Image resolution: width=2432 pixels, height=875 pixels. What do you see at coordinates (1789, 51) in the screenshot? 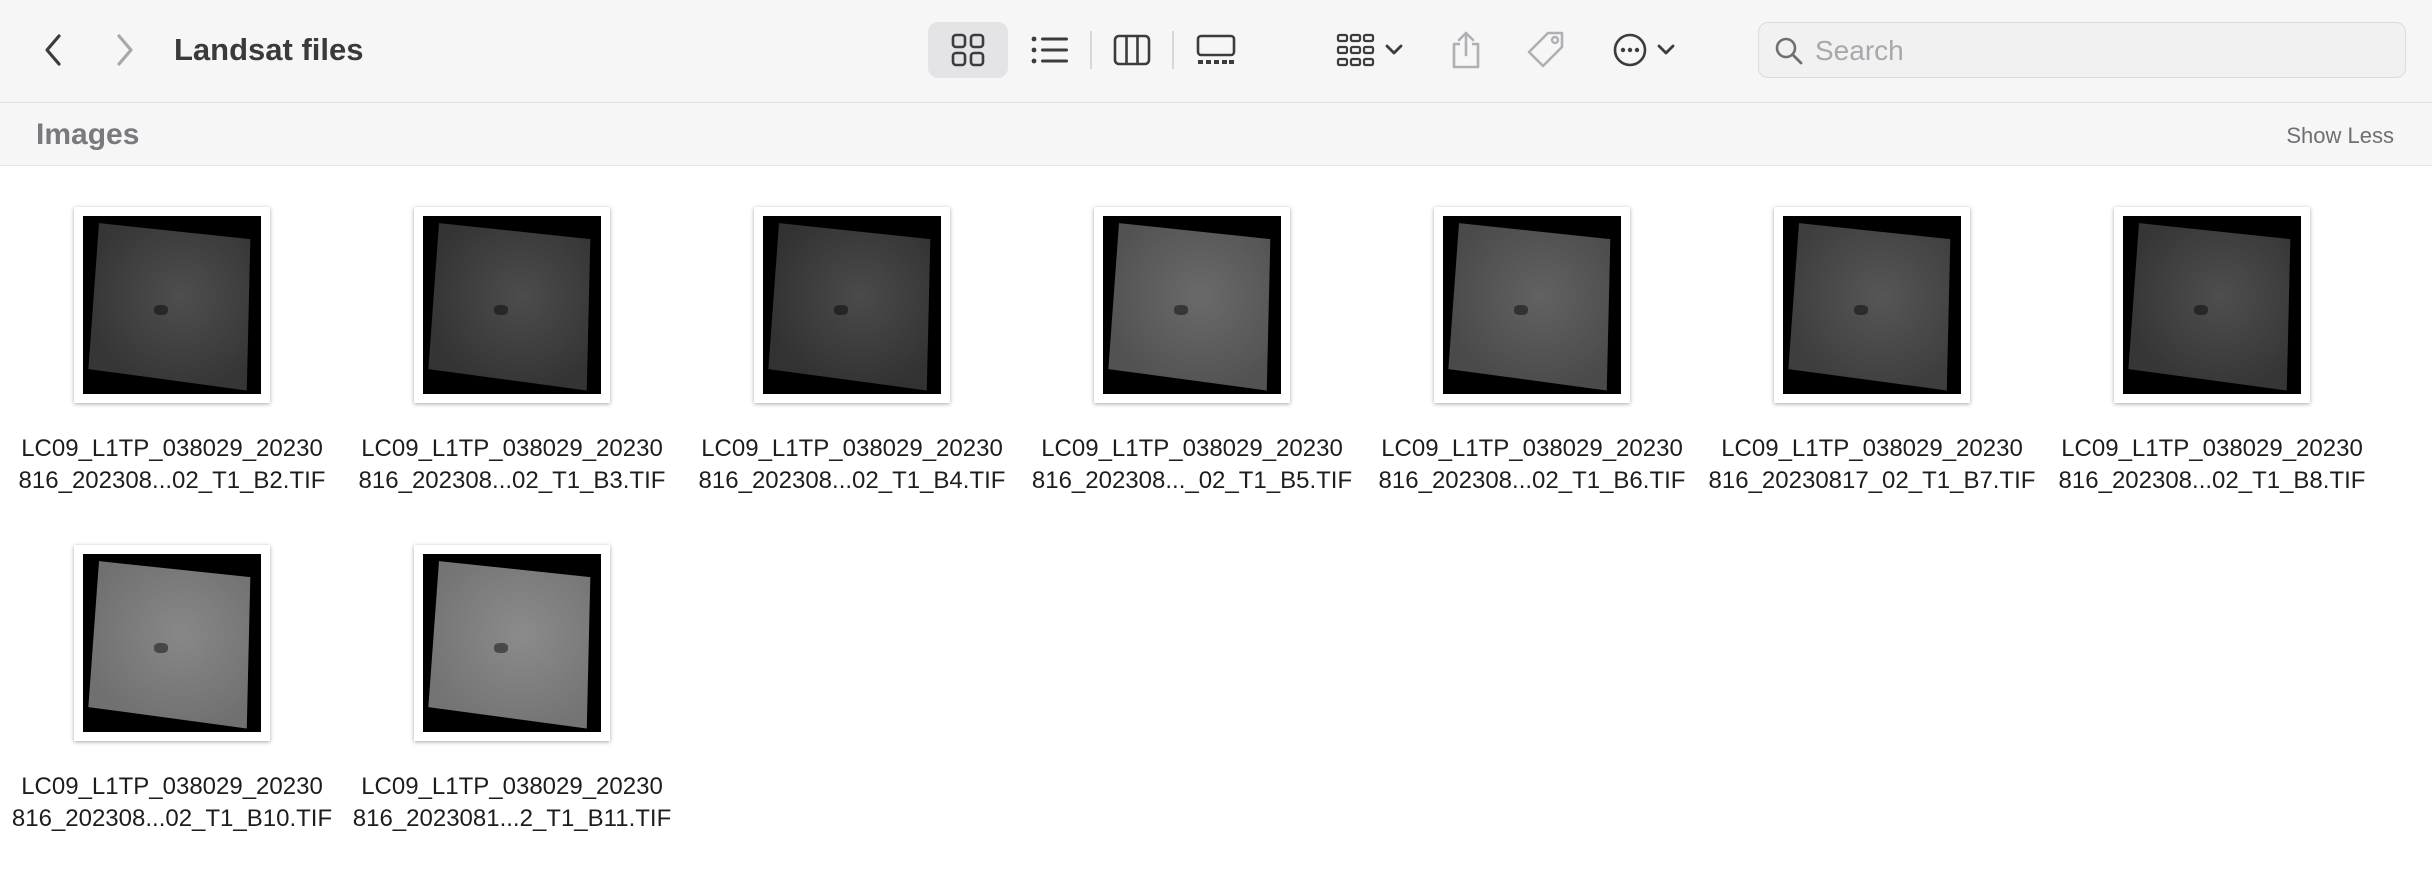
I see `search-icon` at bounding box center [1789, 51].